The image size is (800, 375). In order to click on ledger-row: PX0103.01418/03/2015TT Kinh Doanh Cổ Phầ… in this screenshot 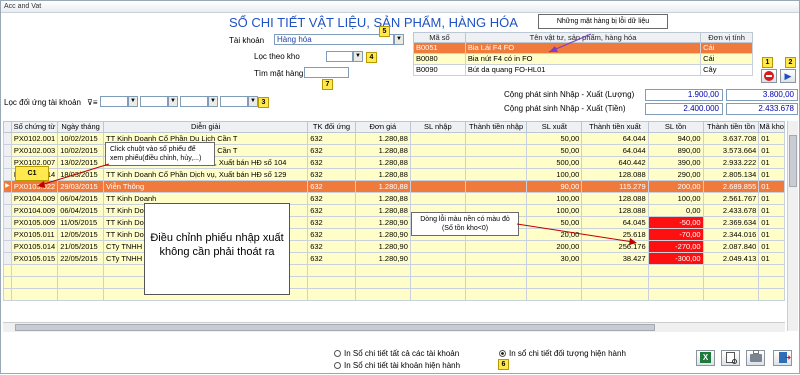, I will do `click(394, 174)`.